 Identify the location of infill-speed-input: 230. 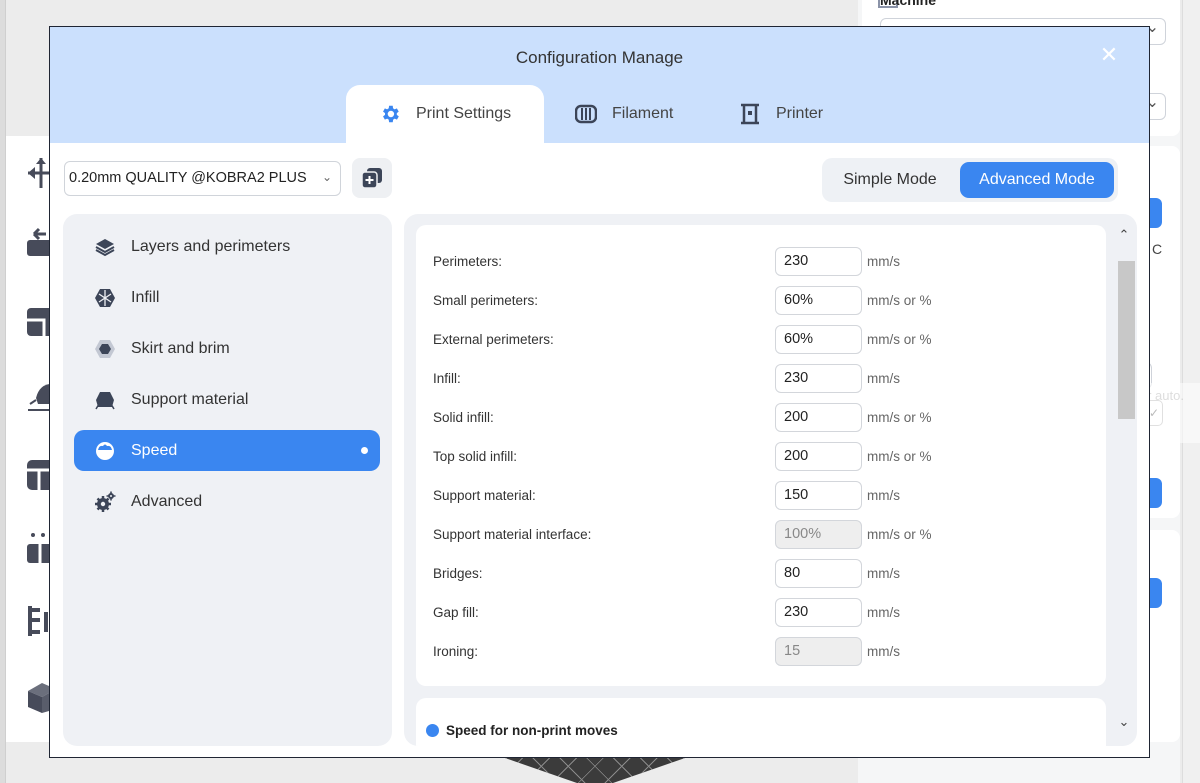
(818, 378).